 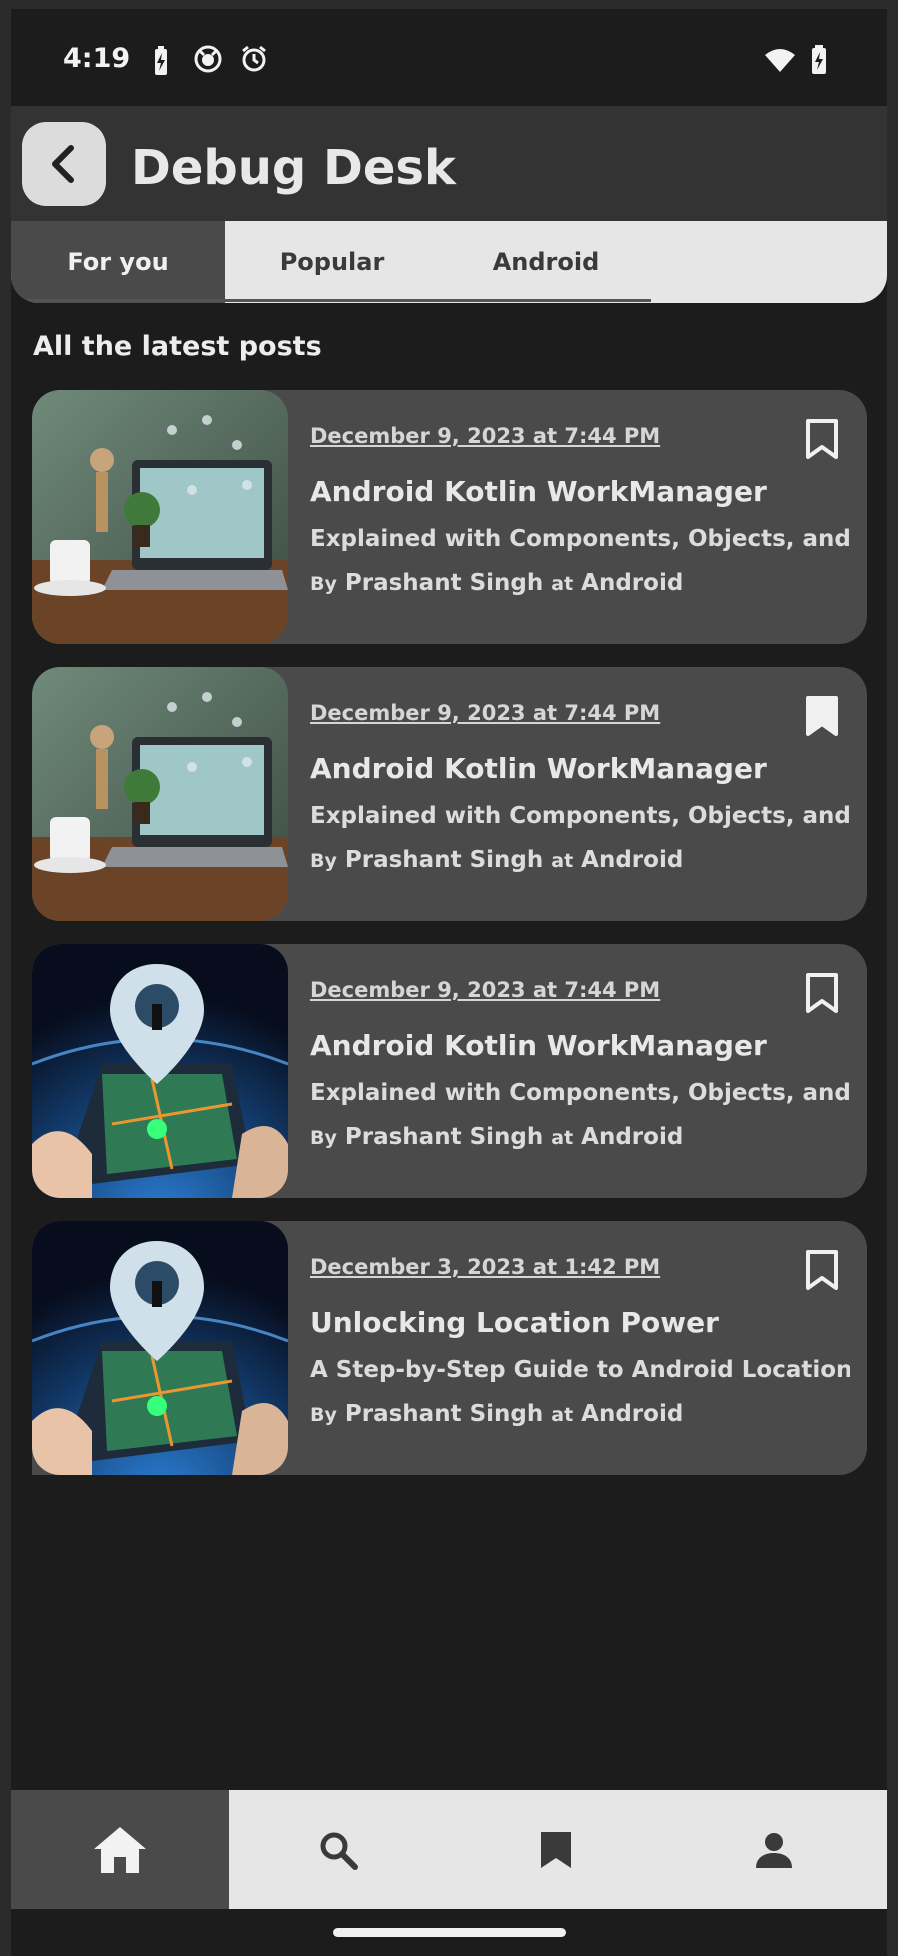 I want to click on tab-android: Android, so click(x=546, y=262).